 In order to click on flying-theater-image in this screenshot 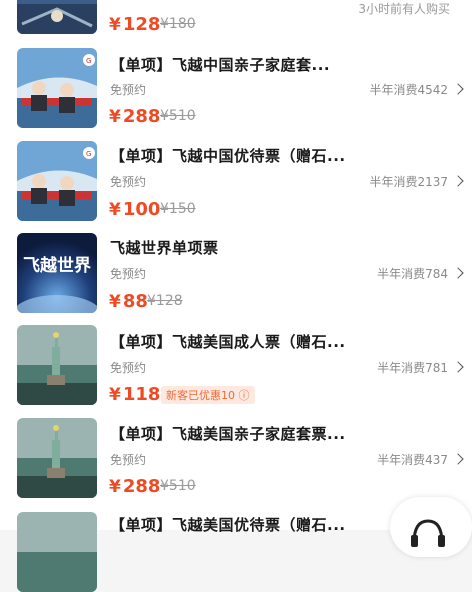, I will do `click(57, 17)`.